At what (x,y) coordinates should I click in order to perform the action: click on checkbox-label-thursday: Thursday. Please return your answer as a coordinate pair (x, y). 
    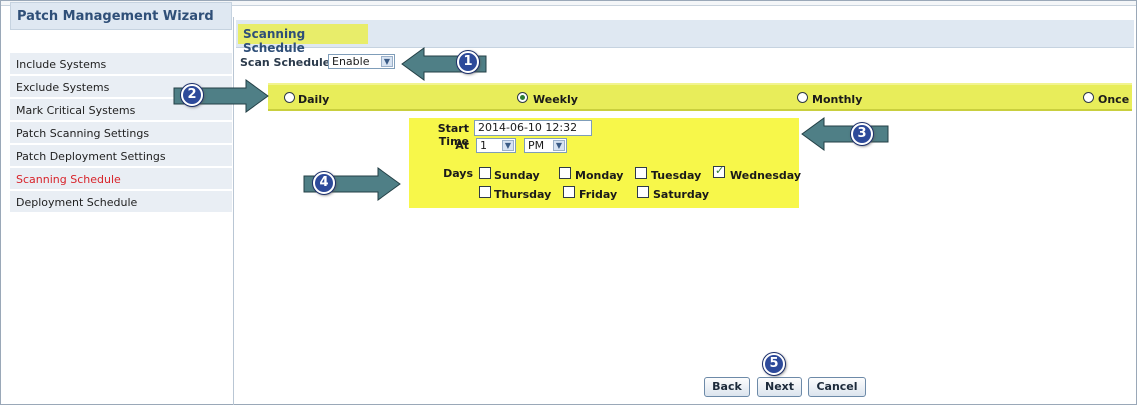
    Looking at the image, I should click on (523, 194).